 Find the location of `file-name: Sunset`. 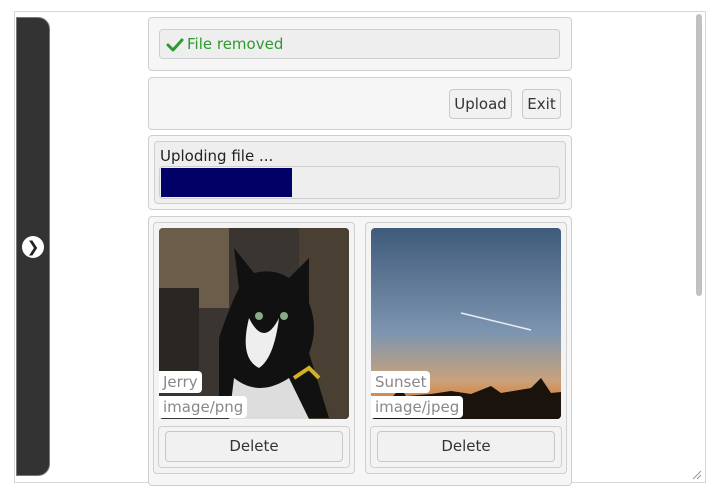

file-name: Sunset is located at coordinates (401, 382).